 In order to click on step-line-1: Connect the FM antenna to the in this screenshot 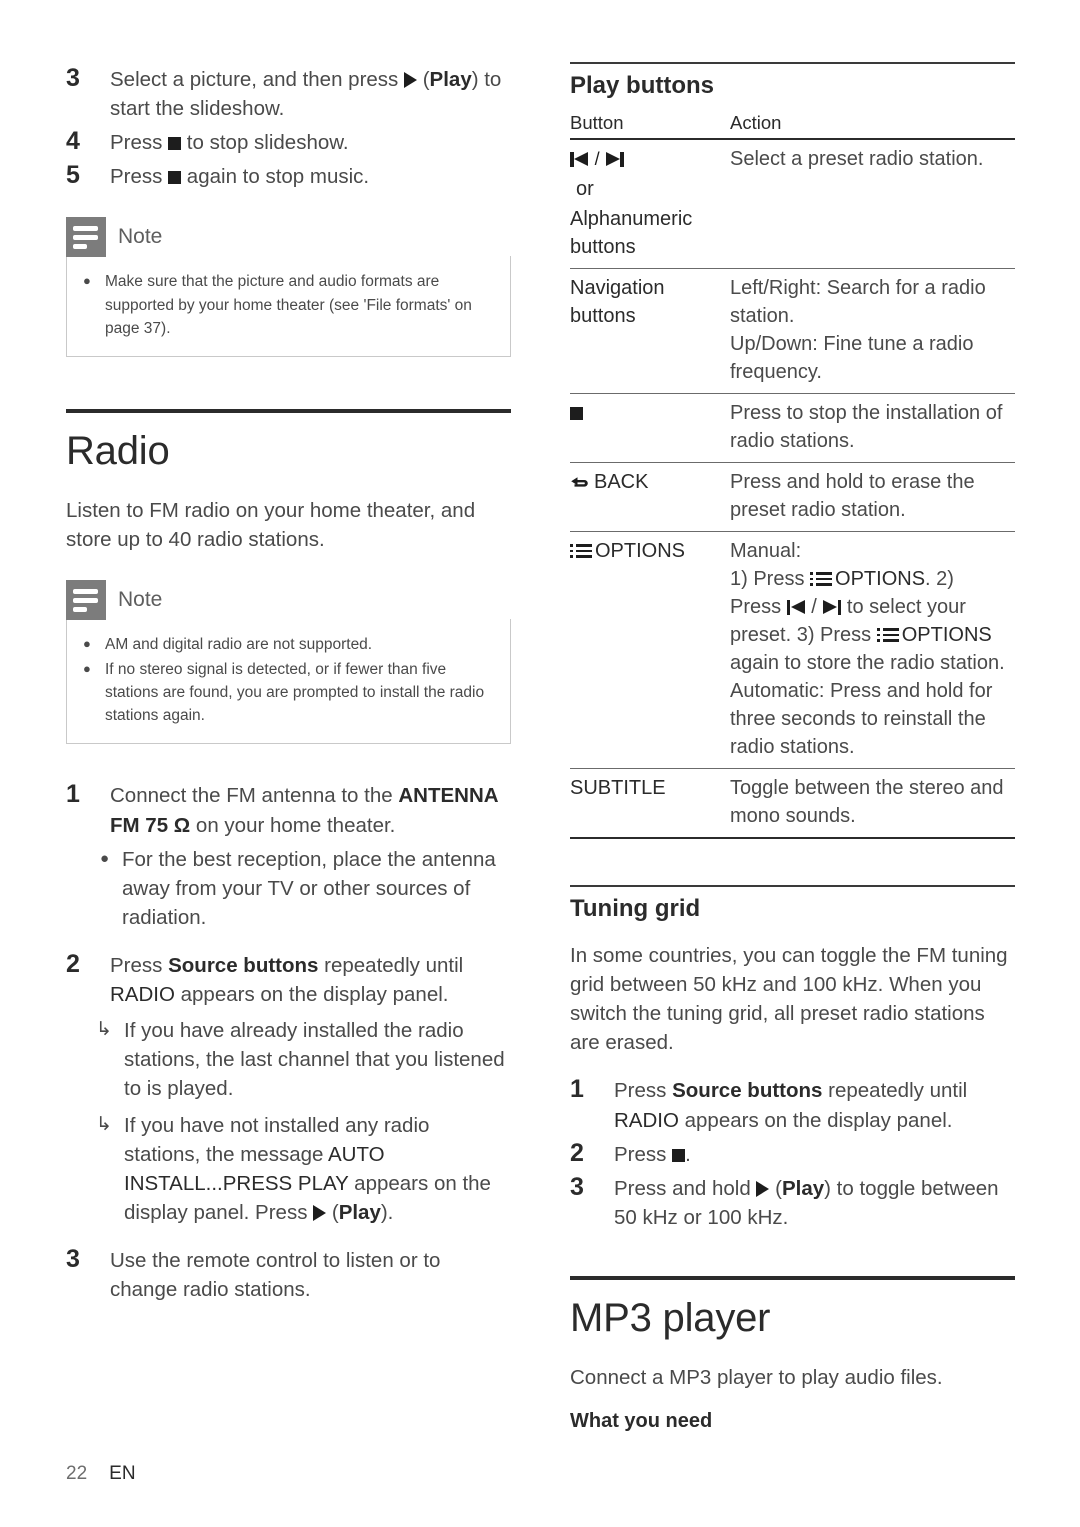, I will do `click(251, 796)`.